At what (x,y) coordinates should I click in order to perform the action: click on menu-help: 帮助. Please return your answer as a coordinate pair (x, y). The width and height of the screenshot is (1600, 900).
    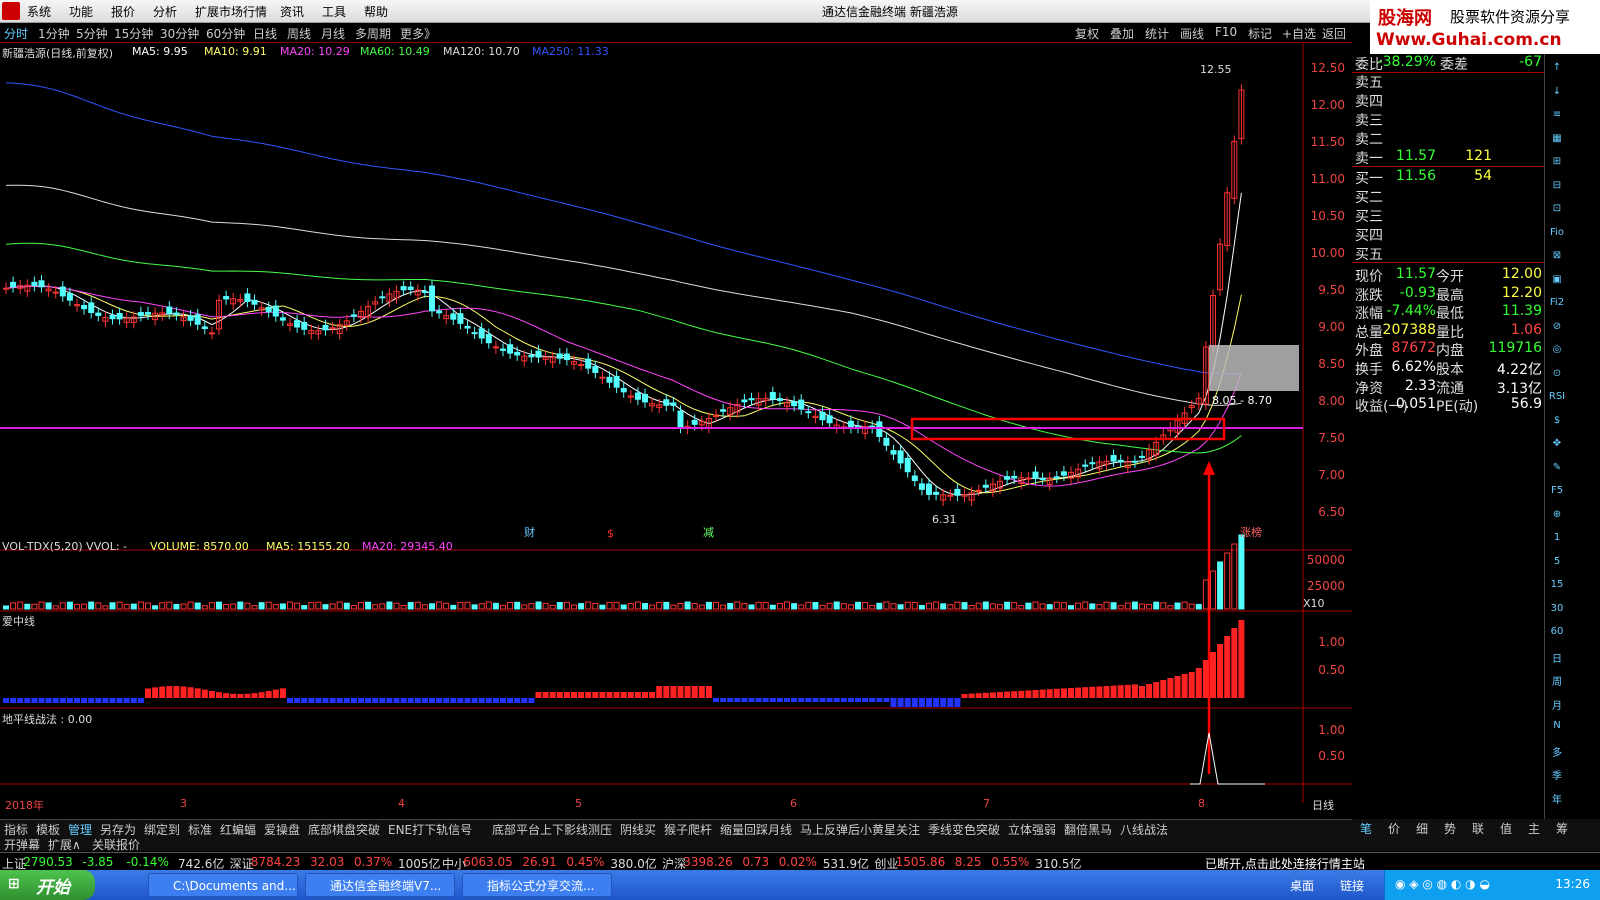
    Looking at the image, I should click on (376, 11).